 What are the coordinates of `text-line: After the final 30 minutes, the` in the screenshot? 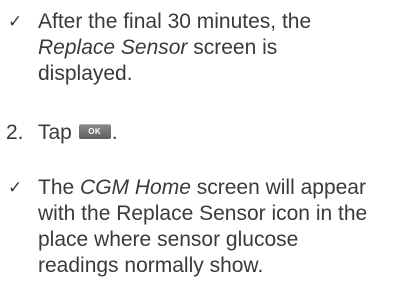 It's located at (175, 21).